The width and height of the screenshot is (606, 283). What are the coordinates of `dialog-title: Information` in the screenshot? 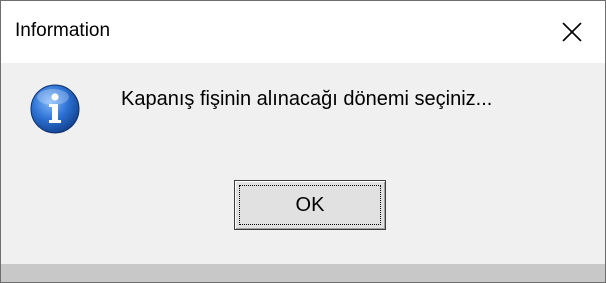 It's located at (63, 30).